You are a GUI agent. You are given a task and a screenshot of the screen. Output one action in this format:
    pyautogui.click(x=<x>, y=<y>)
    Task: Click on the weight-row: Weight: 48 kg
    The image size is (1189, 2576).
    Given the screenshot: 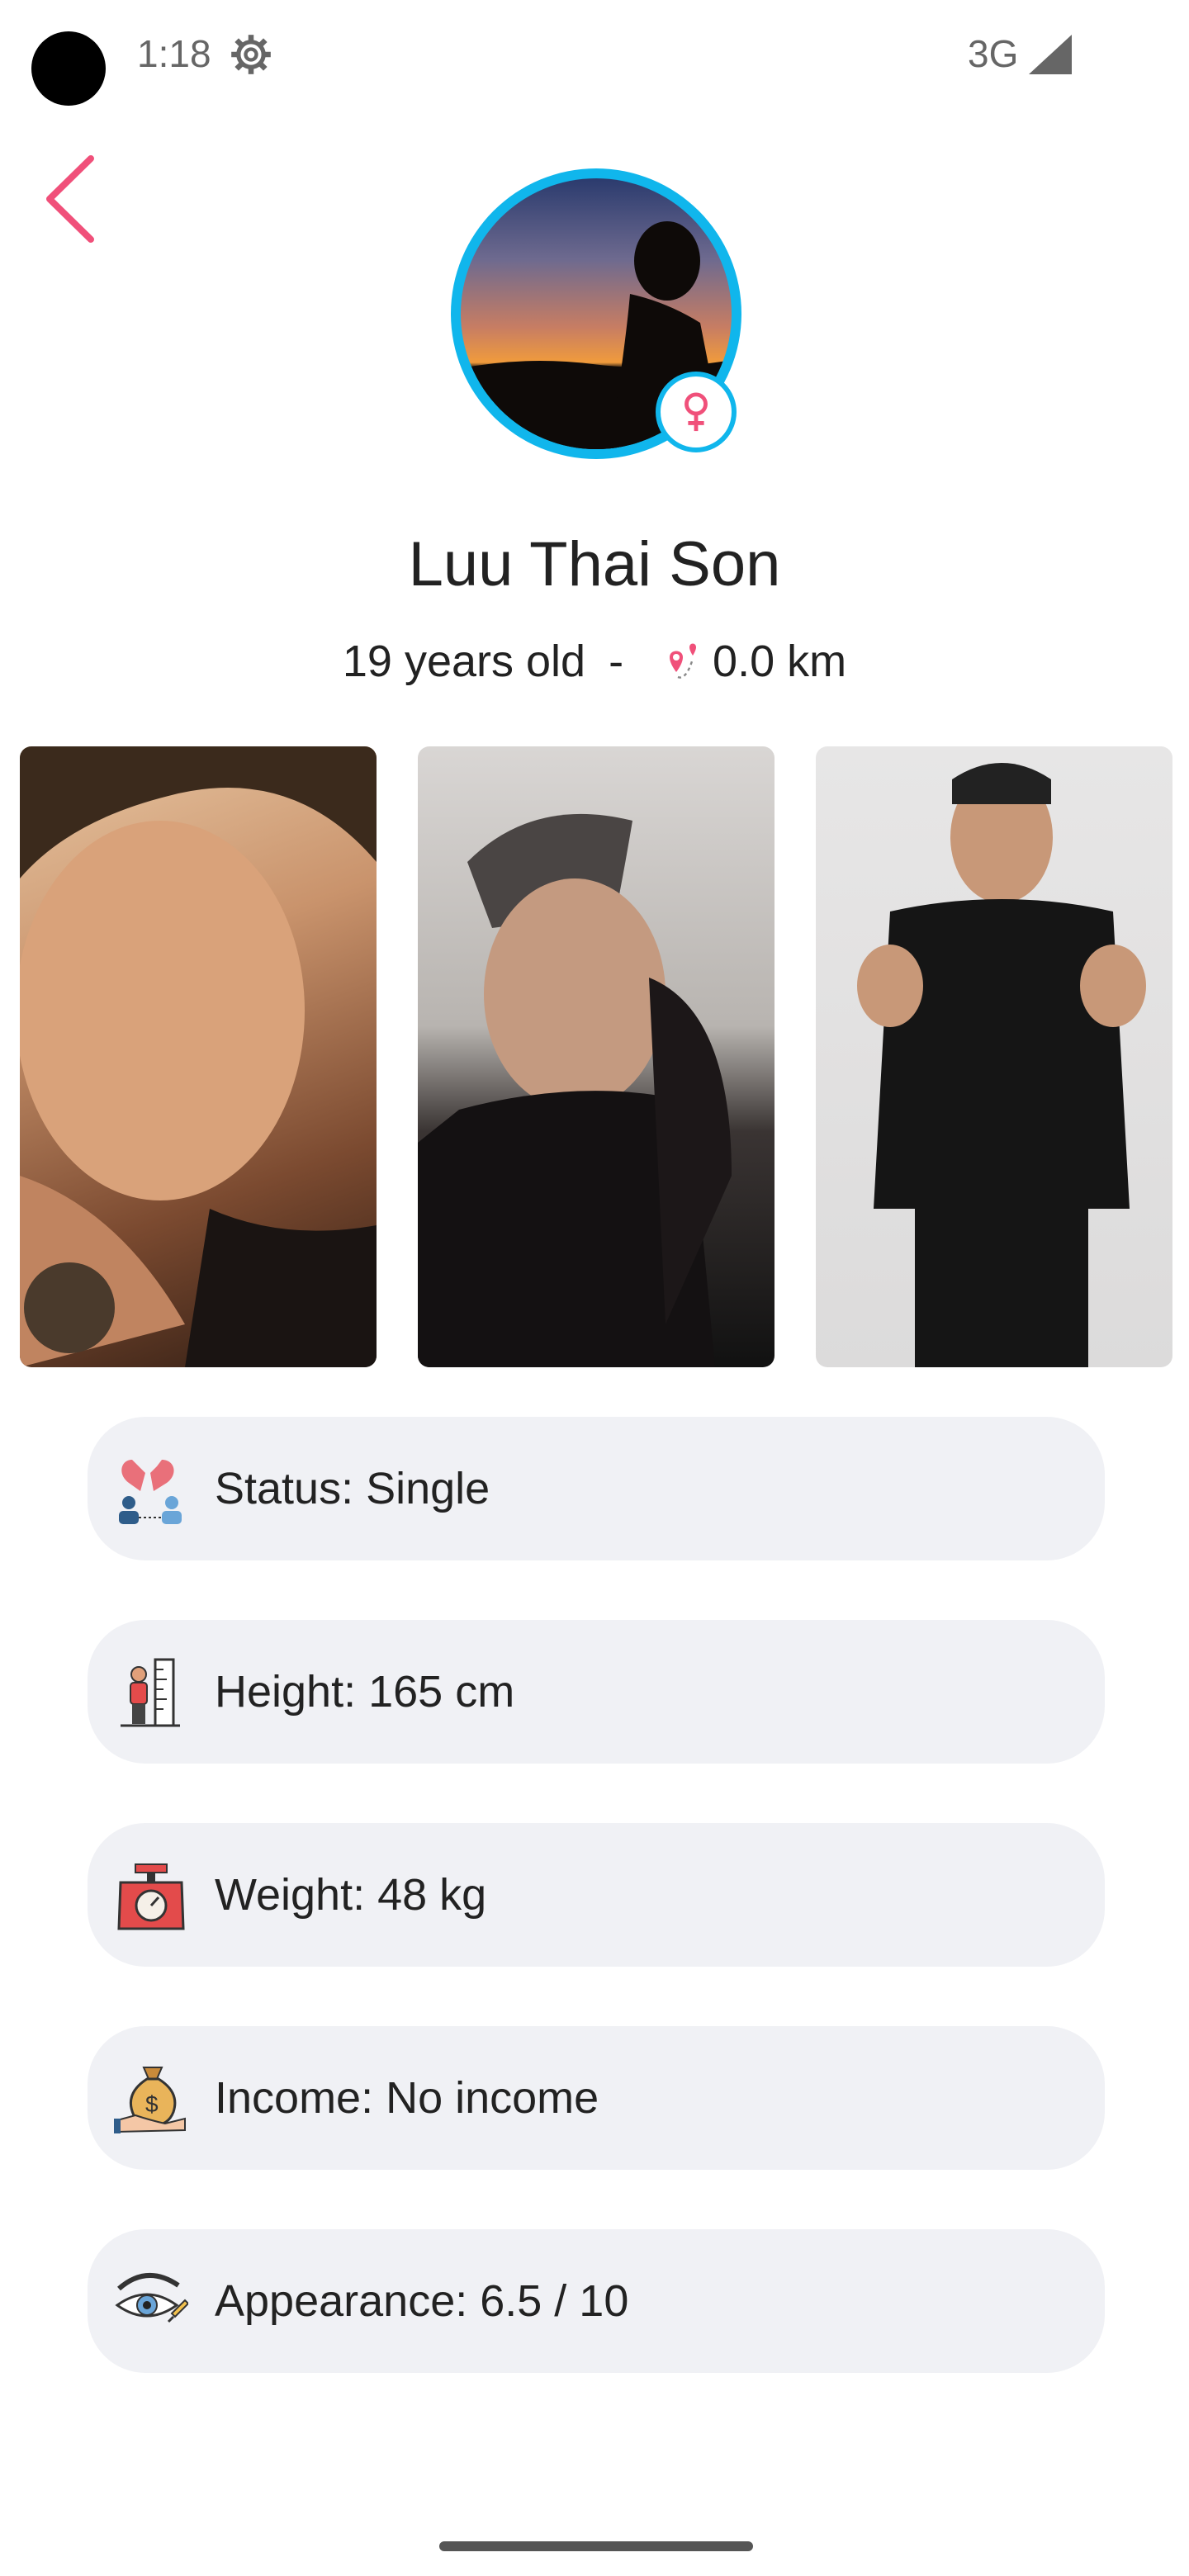 What is the action you would take?
    pyautogui.click(x=596, y=1895)
    